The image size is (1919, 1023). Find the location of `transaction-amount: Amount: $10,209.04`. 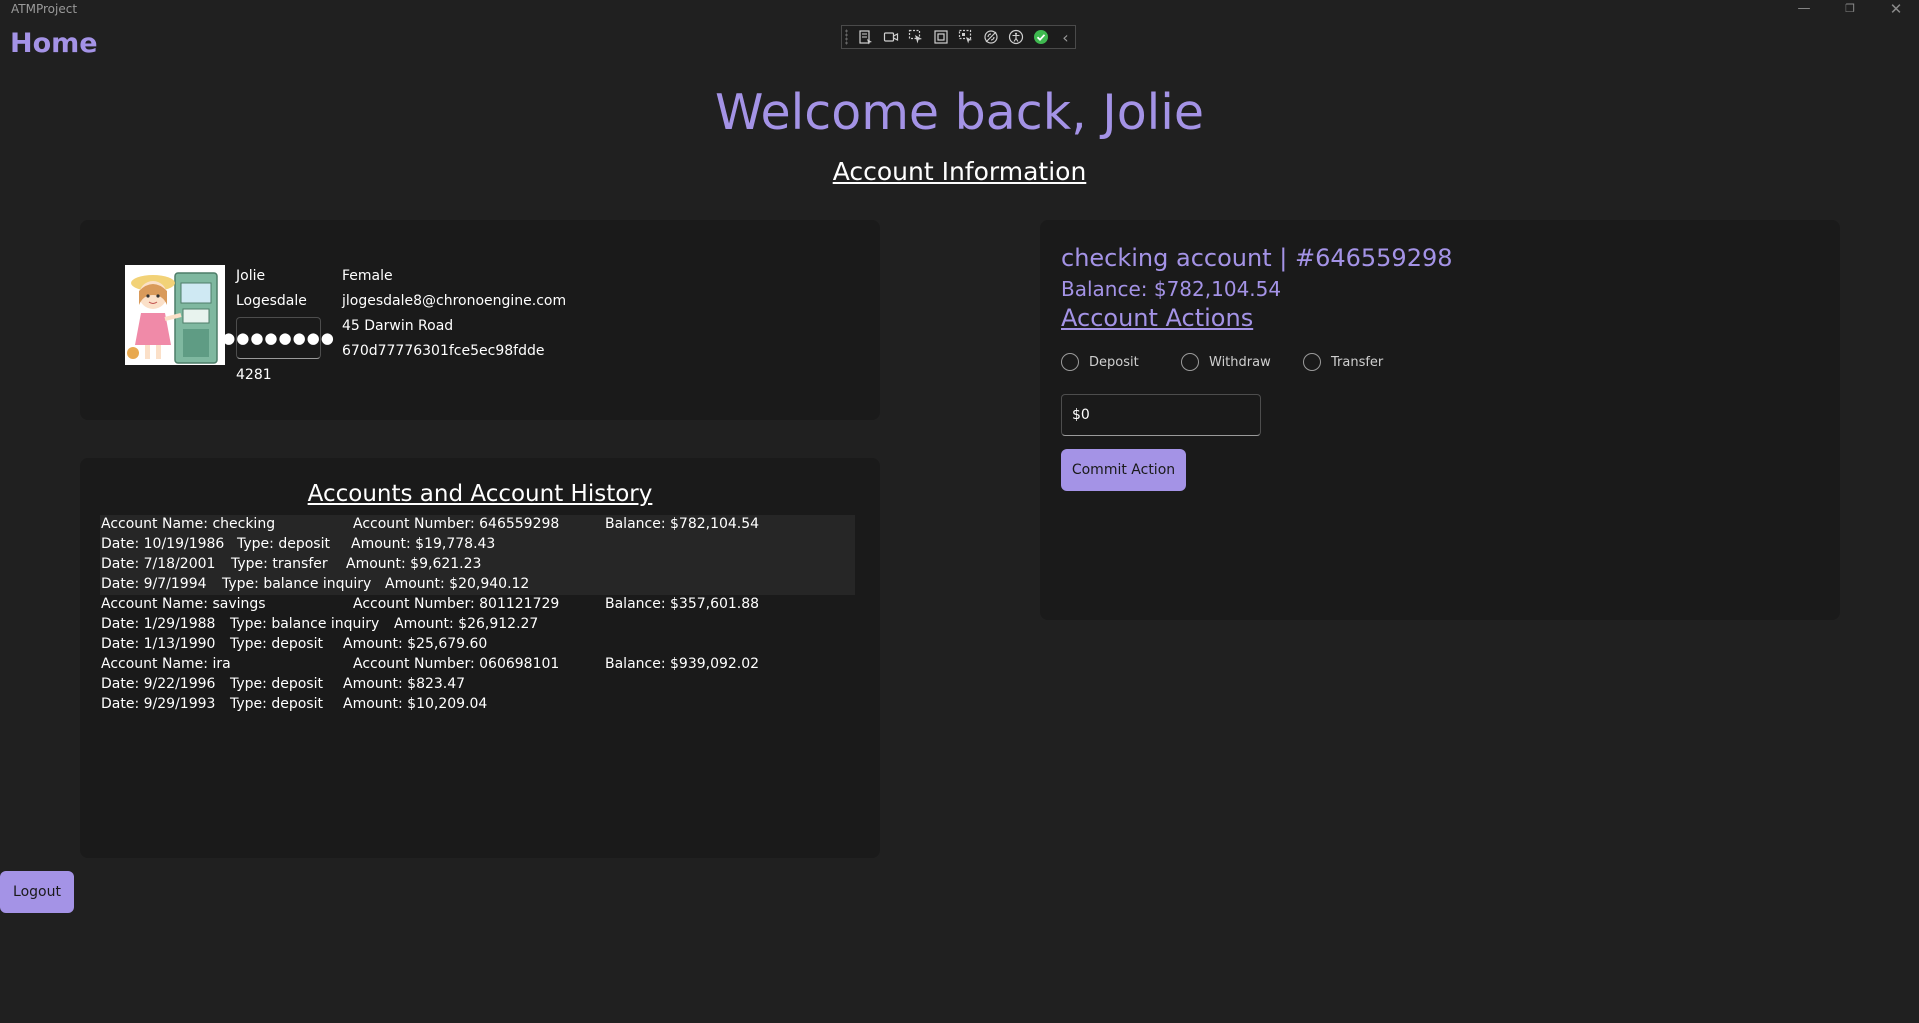

transaction-amount: Amount: $10,209.04 is located at coordinates (415, 704).